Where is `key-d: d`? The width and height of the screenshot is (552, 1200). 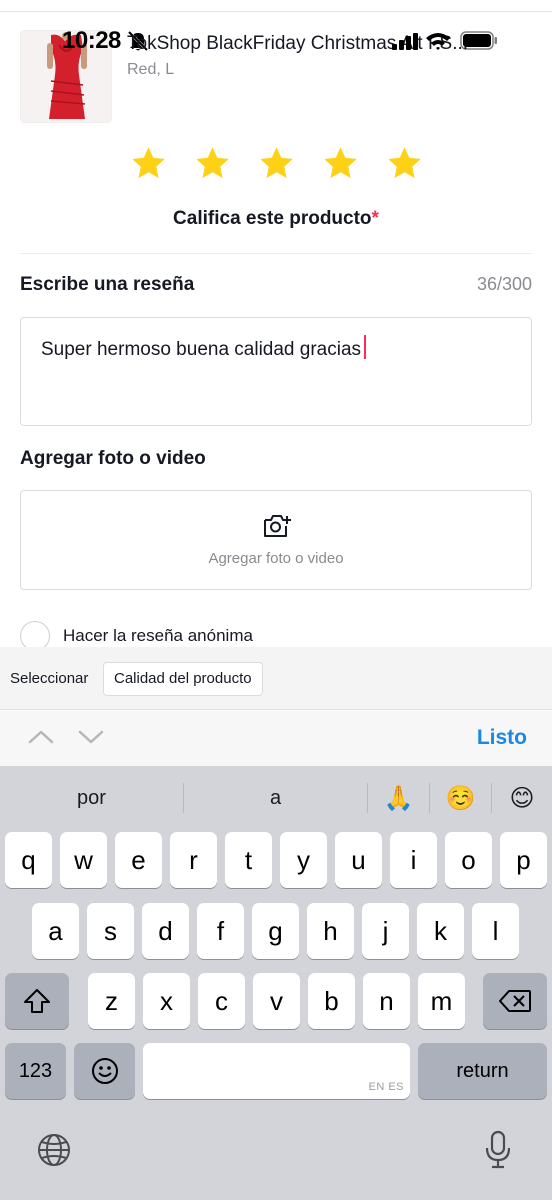
key-d: d is located at coordinates (165, 931).